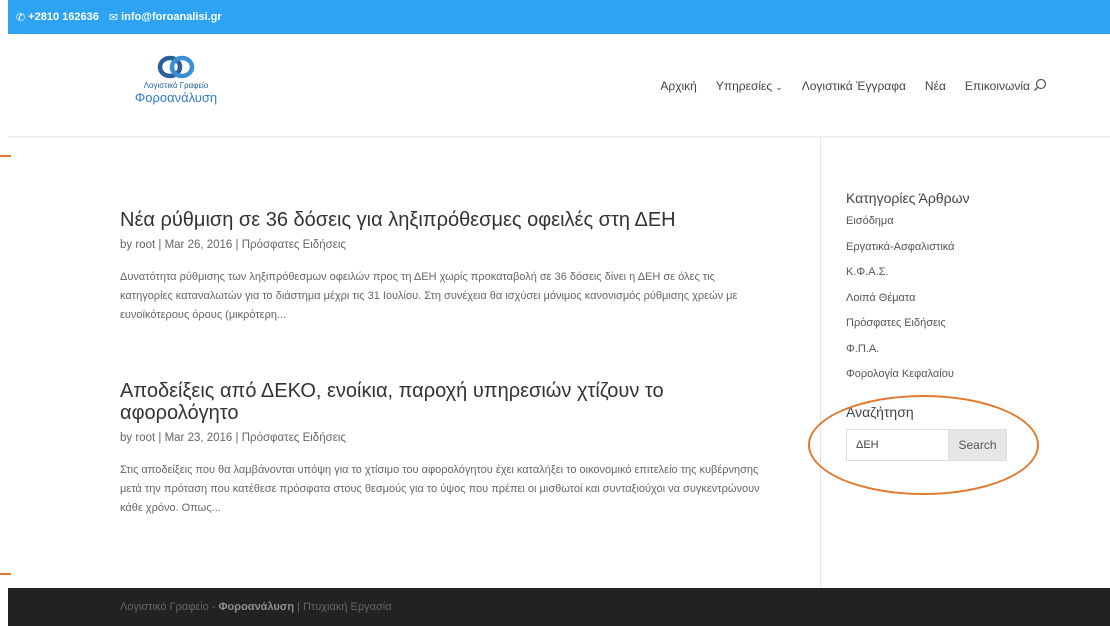 The image size is (1110, 626). What do you see at coordinates (744, 86) in the screenshot?
I see `nav-item-services-label: Υπηρεσίες` at bounding box center [744, 86].